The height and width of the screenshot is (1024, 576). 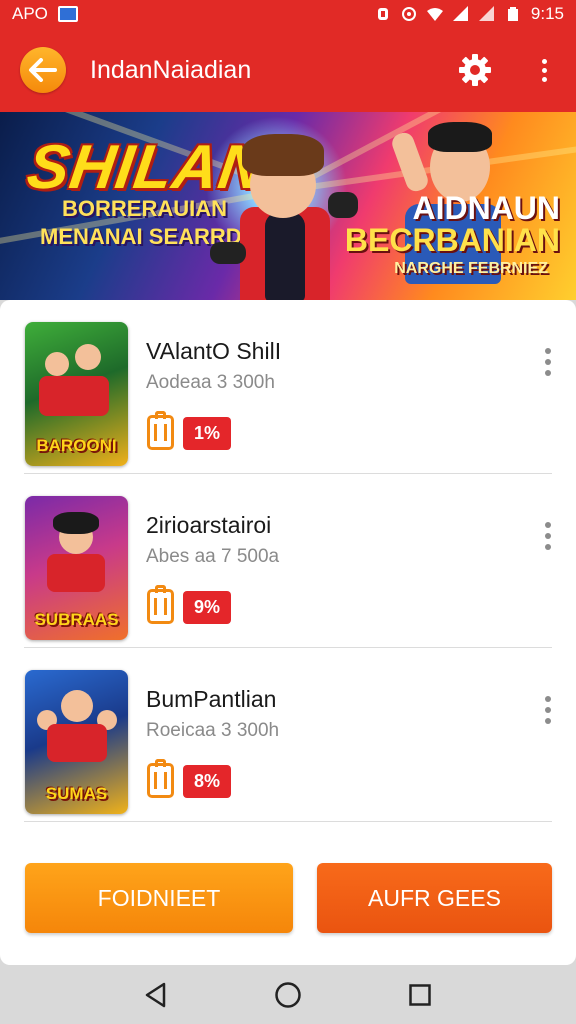 I want to click on system-nav-bar, so click(x=288, y=994).